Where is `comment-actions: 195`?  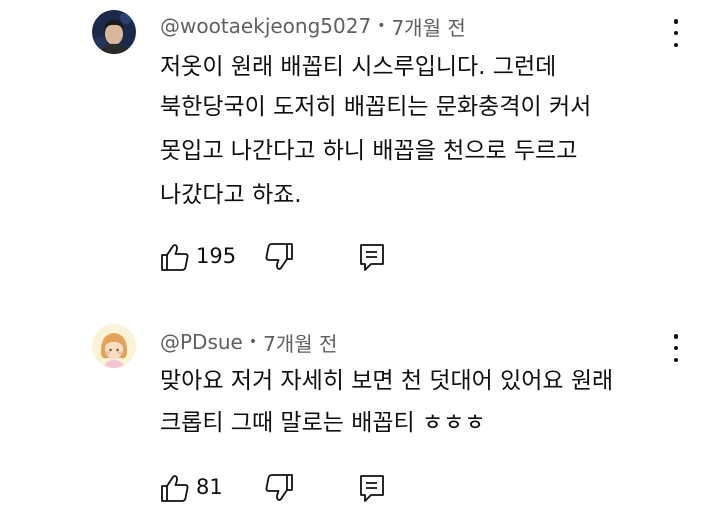 comment-actions: 195 is located at coordinates (360, 257).